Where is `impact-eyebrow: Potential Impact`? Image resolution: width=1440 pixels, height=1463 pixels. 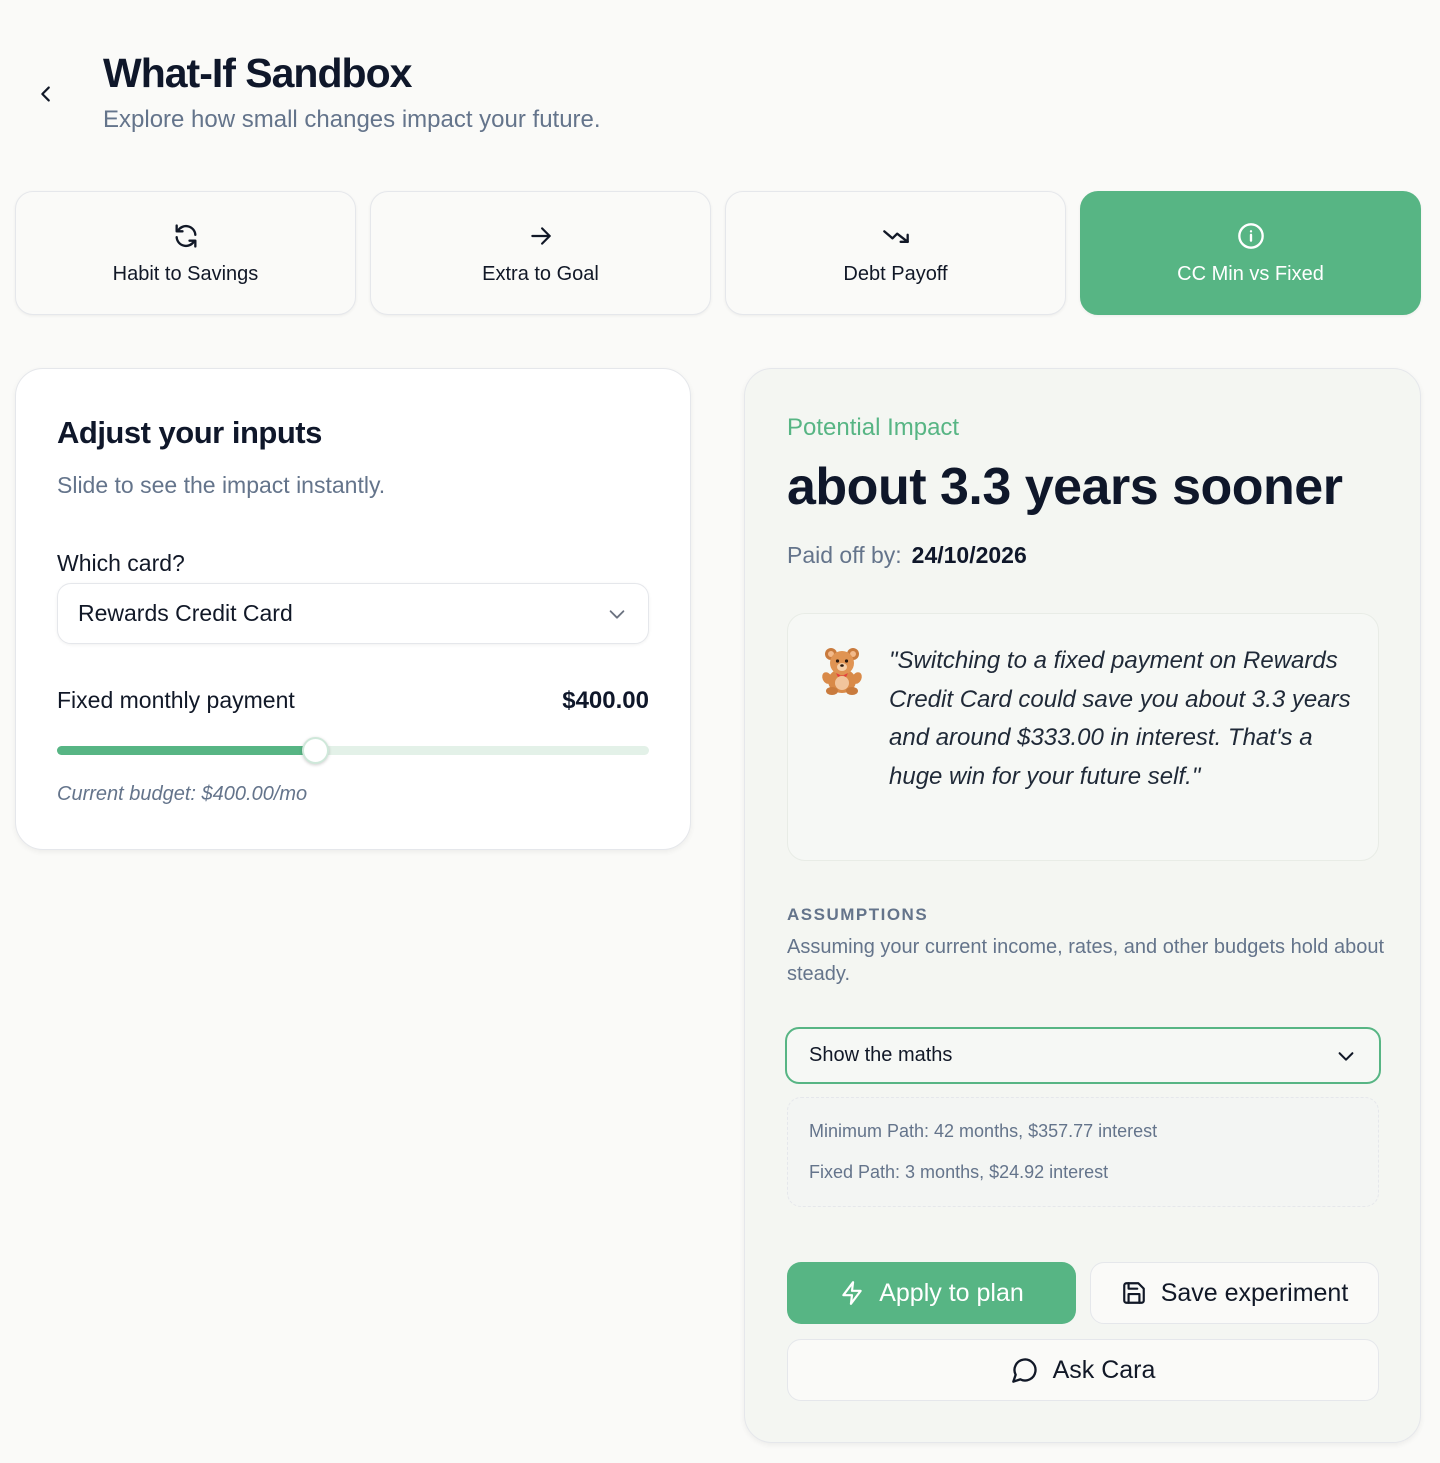
impact-eyebrow: Potential Impact is located at coordinates (873, 427).